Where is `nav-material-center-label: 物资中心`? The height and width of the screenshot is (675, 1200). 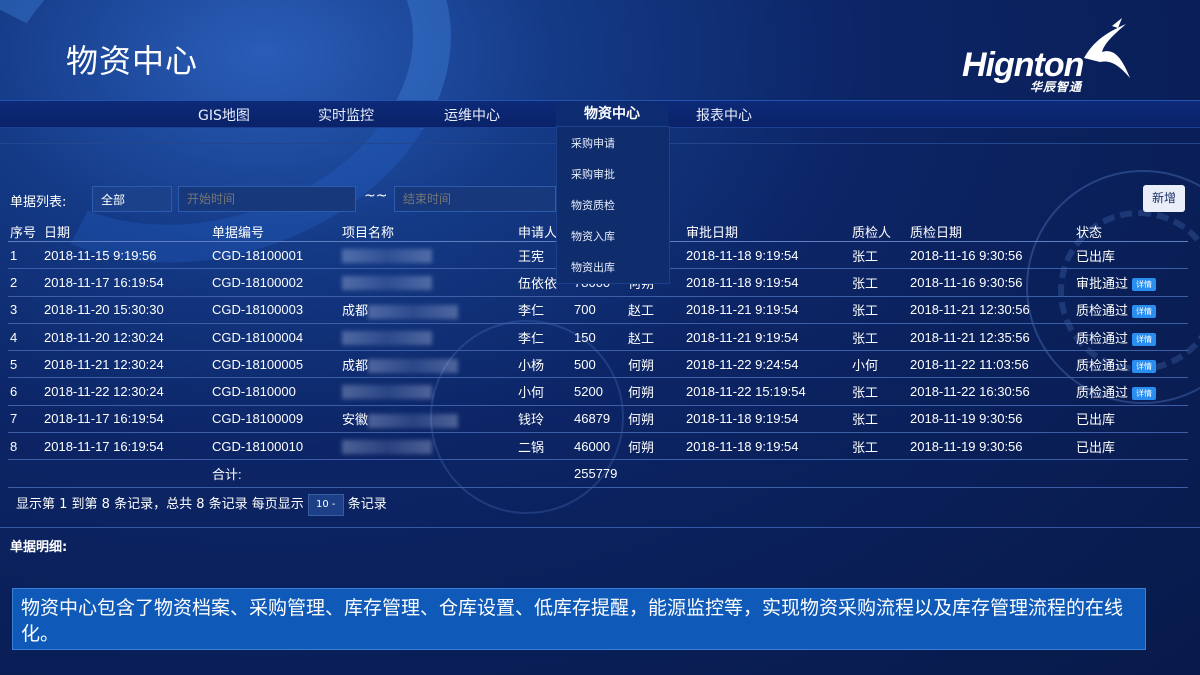
nav-material-center-label: 物资中心 is located at coordinates (612, 114).